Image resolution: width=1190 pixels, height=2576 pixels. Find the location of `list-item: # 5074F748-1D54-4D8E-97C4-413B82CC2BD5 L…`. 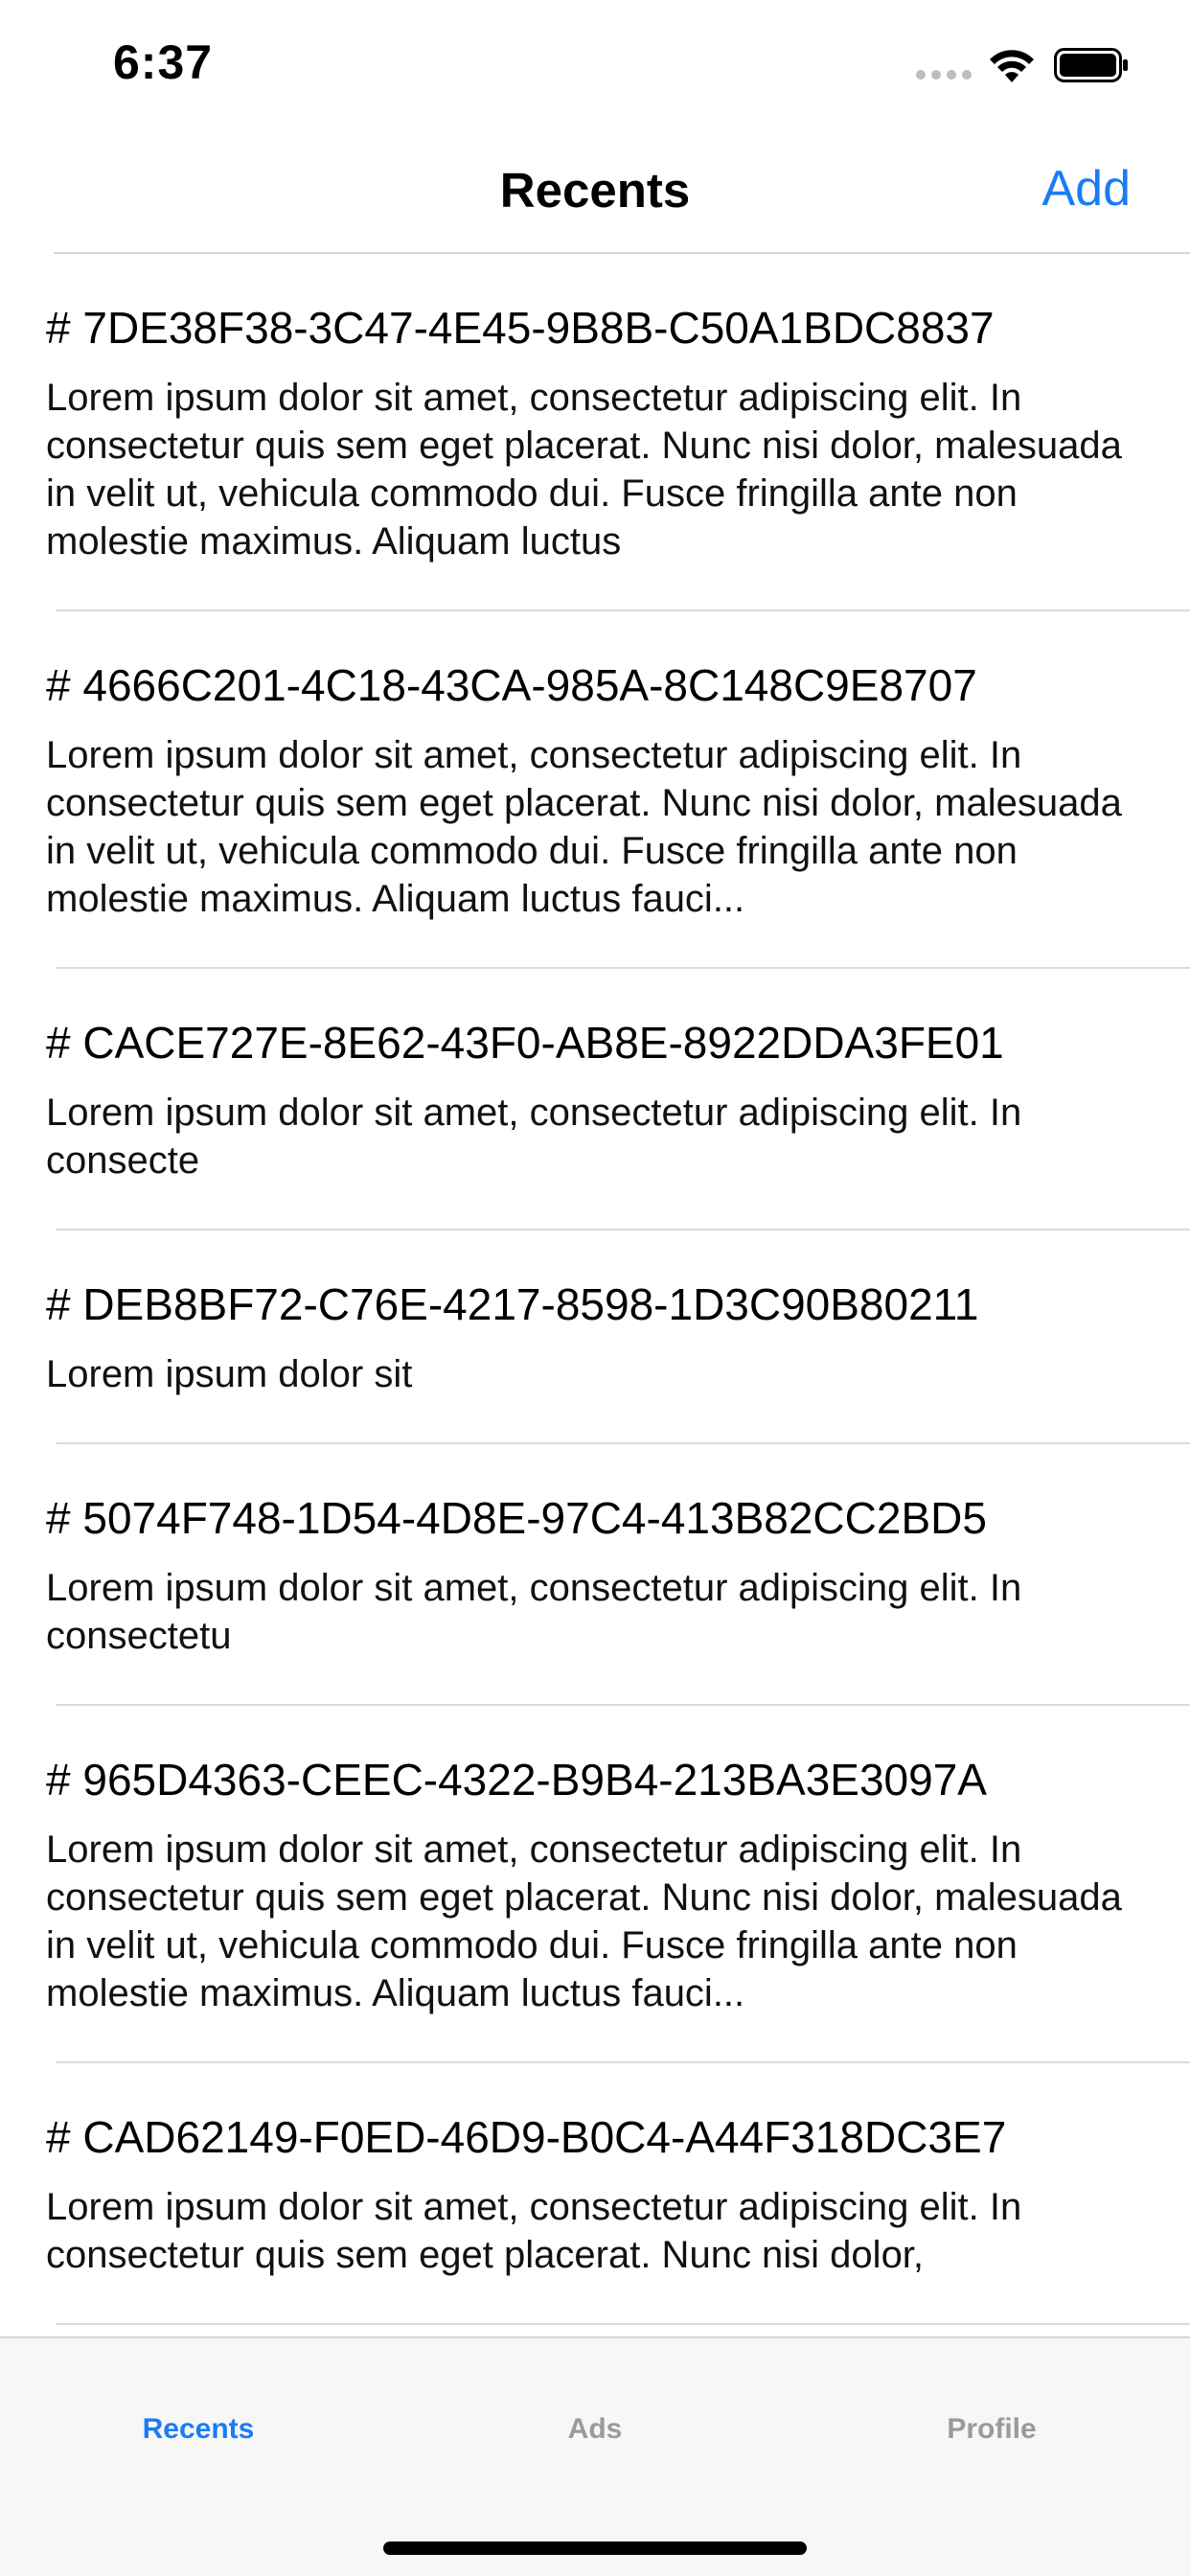

list-item: # 5074F748-1D54-4D8E-97C4-413B82CC2BD5 L… is located at coordinates (595, 1575).